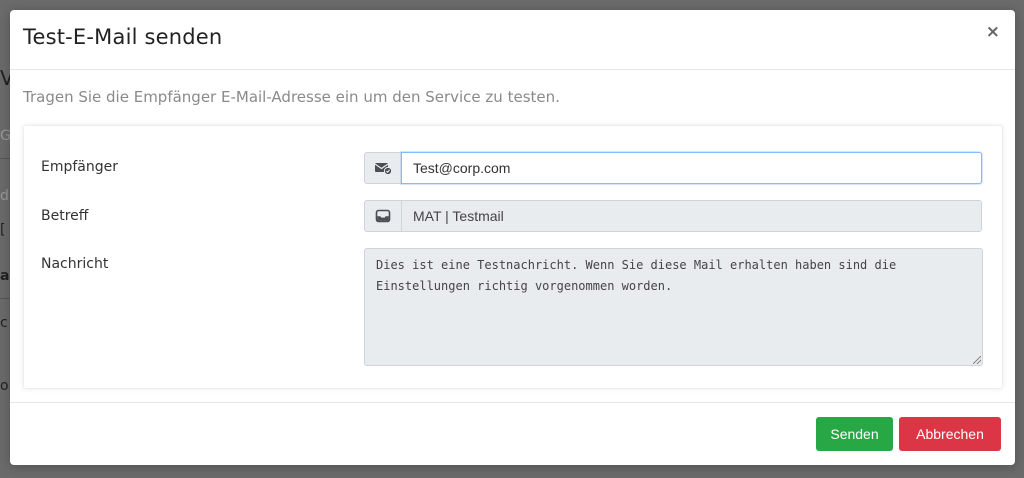  I want to click on textarea-resize-handle, so click(977, 360).